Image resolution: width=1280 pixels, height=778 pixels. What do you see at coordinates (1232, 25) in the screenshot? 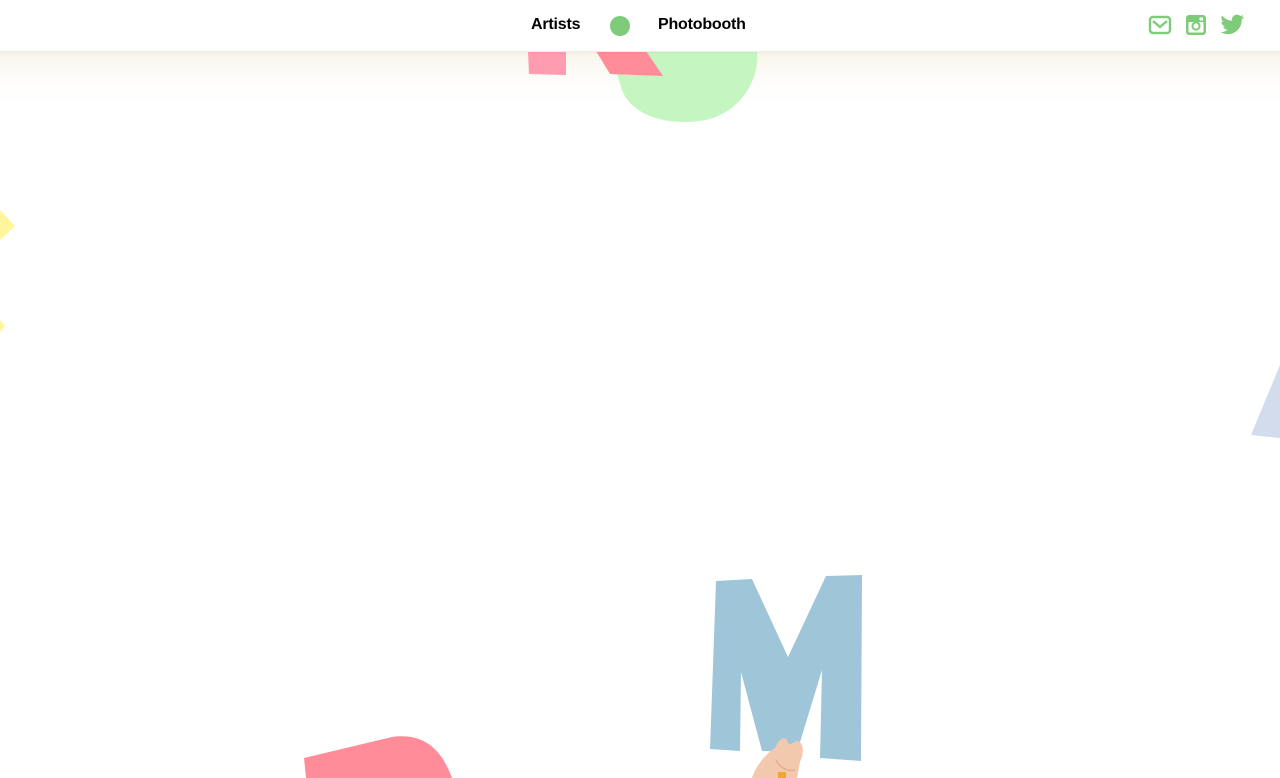
I see `twitter-icon` at bounding box center [1232, 25].